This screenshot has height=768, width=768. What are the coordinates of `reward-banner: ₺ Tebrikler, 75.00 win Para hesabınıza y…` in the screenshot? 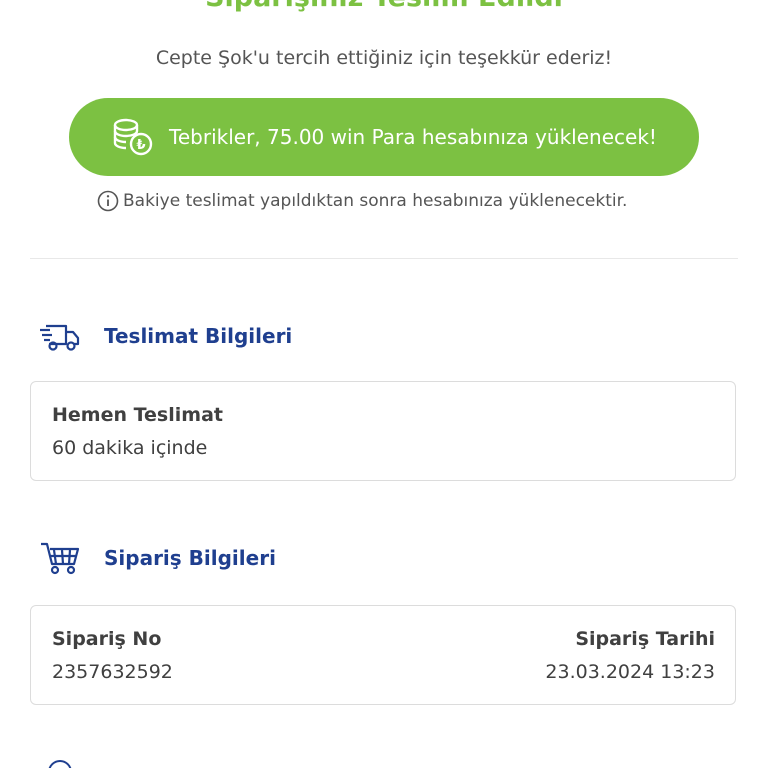 It's located at (384, 137).